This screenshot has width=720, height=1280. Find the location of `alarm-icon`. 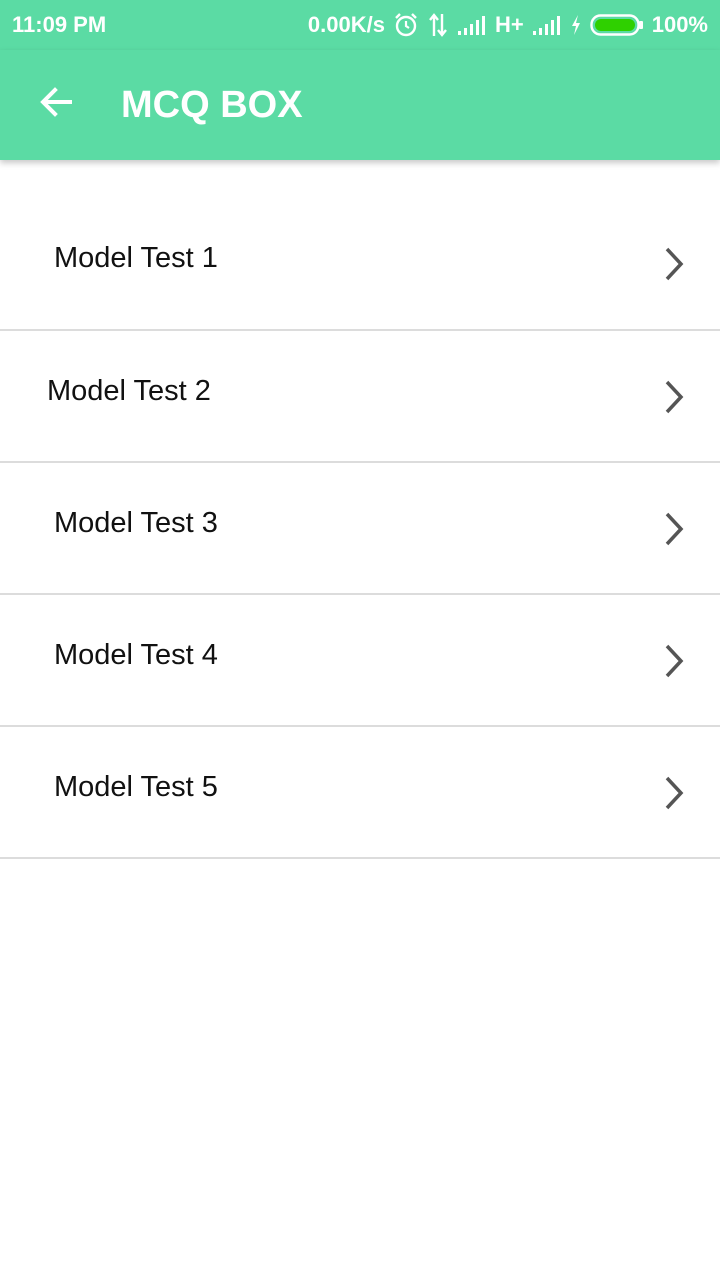

alarm-icon is located at coordinates (406, 25).